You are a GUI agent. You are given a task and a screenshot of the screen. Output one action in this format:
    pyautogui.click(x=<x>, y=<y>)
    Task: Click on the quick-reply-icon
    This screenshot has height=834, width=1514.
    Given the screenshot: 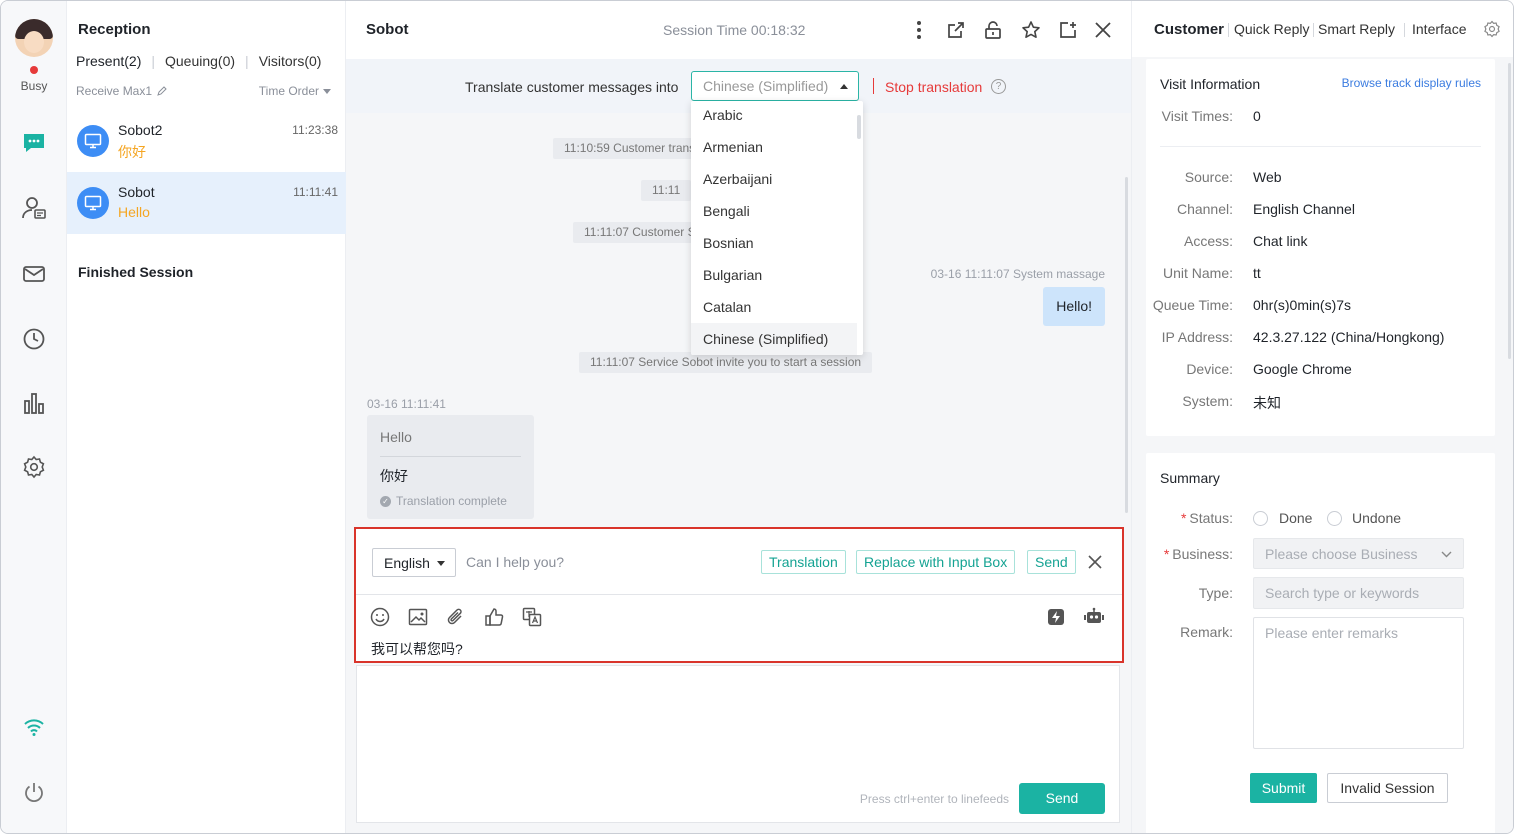 What is the action you would take?
    pyautogui.click(x=1056, y=617)
    